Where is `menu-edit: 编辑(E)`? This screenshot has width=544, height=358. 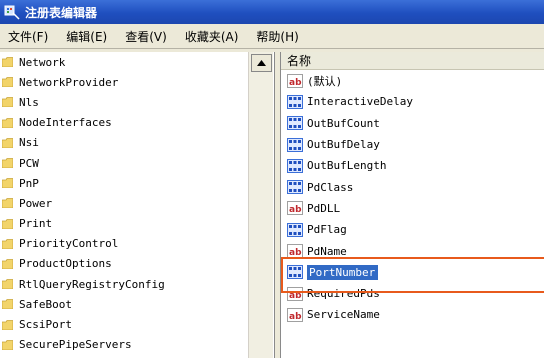
menu-edit: 编辑(E) is located at coordinates (87, 36).